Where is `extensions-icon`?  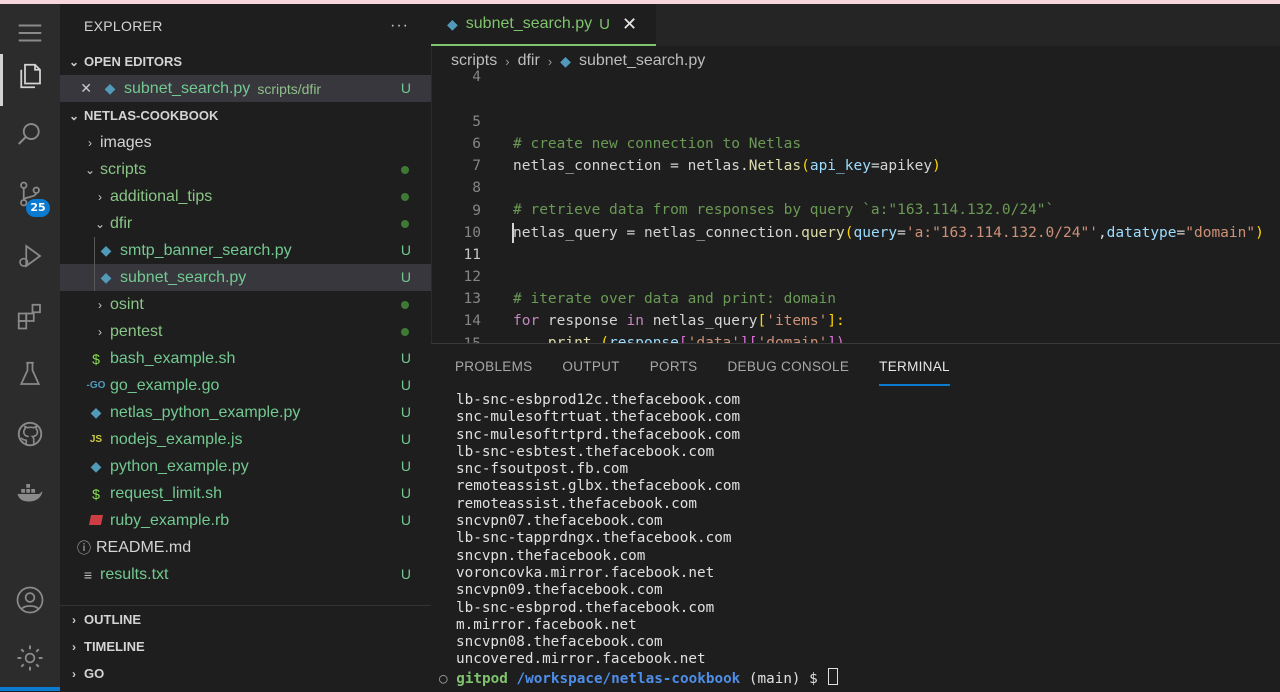 extensions-icon is located at coordinates (30, 316).